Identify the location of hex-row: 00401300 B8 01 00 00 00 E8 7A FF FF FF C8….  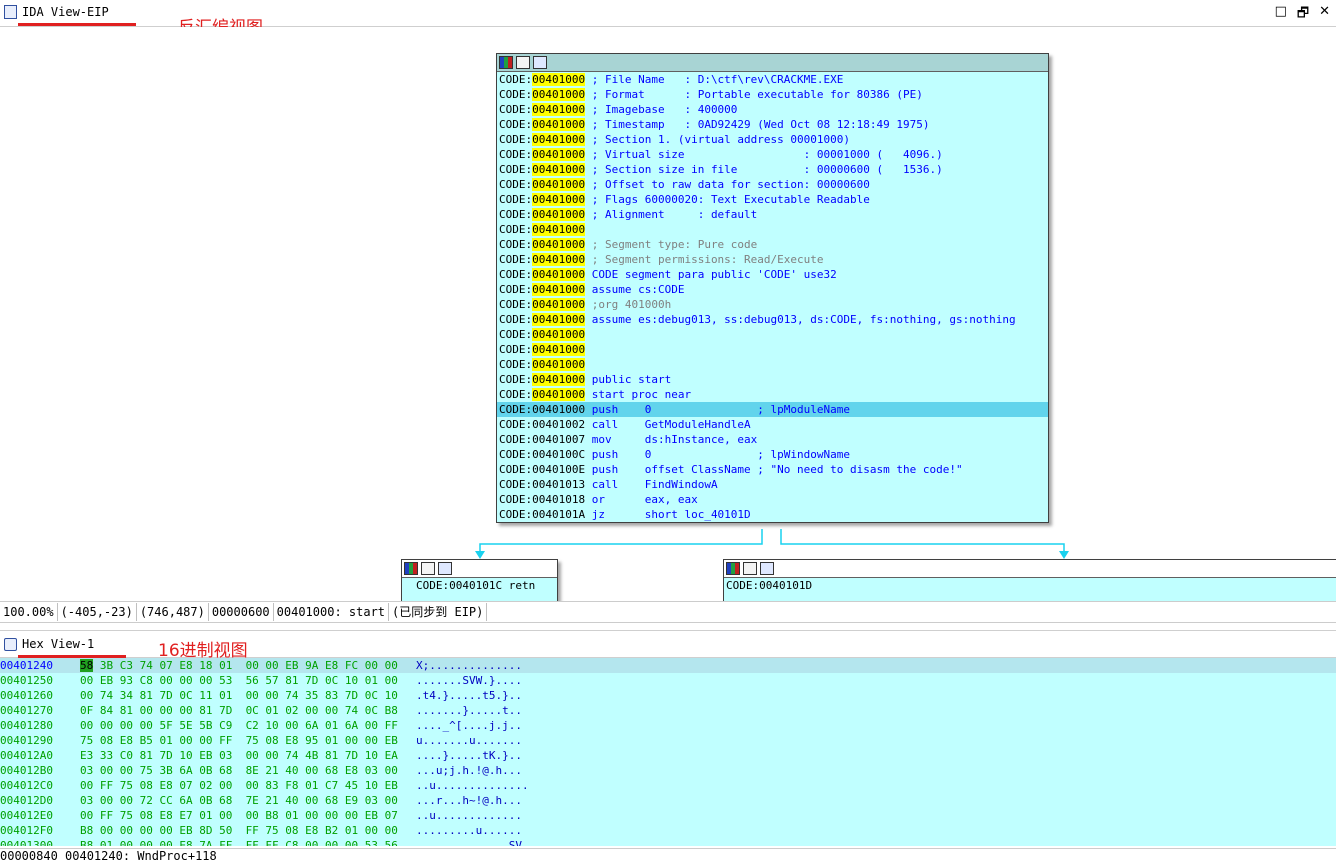
(668, 842).